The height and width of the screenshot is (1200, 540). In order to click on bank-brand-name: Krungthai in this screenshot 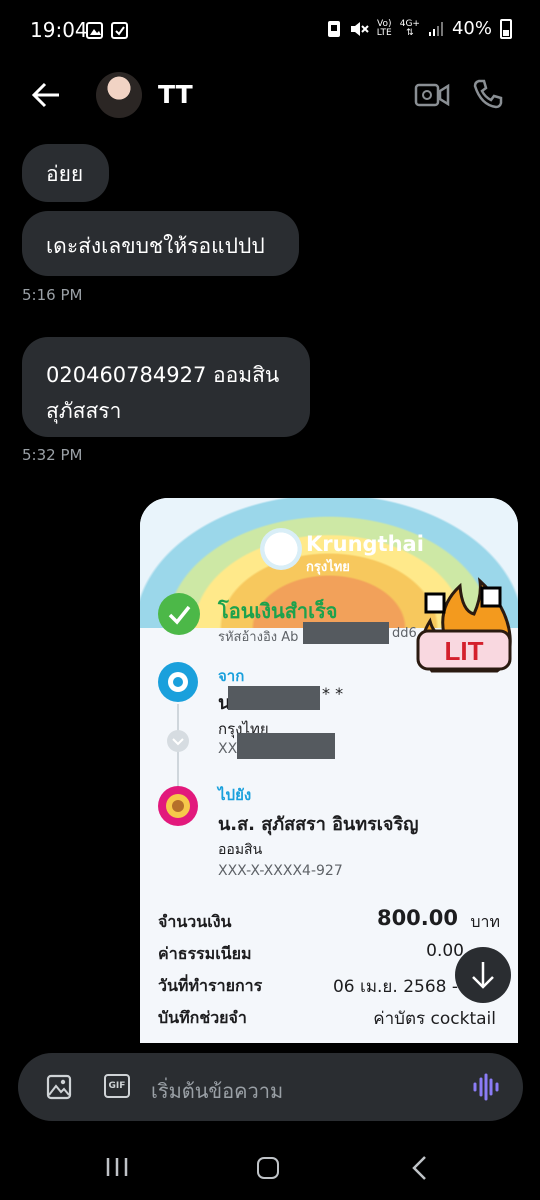, I will do `click(365, 544)`.